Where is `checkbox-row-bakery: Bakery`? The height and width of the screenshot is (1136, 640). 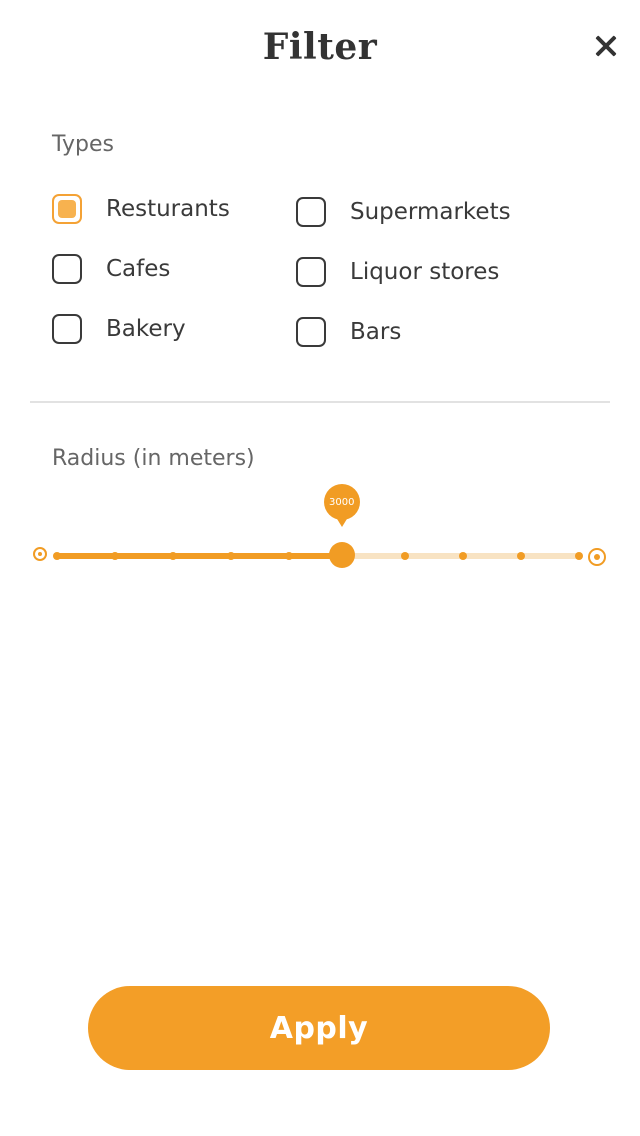
checkbox-row-bakery: Bakery is located at coordinates (119, 329).